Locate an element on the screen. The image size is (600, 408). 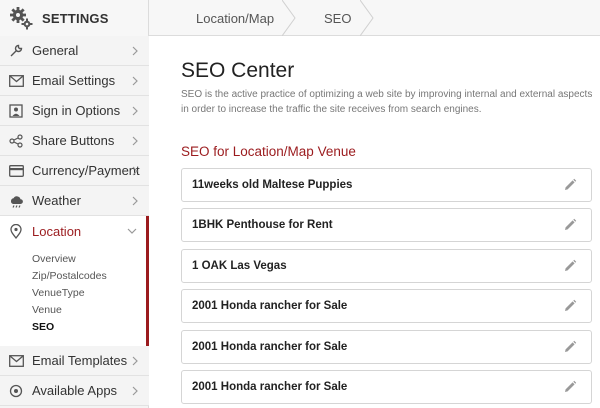
sidebar-item-currency-payment: Currency/Payment is located at coordinates (74, 171).